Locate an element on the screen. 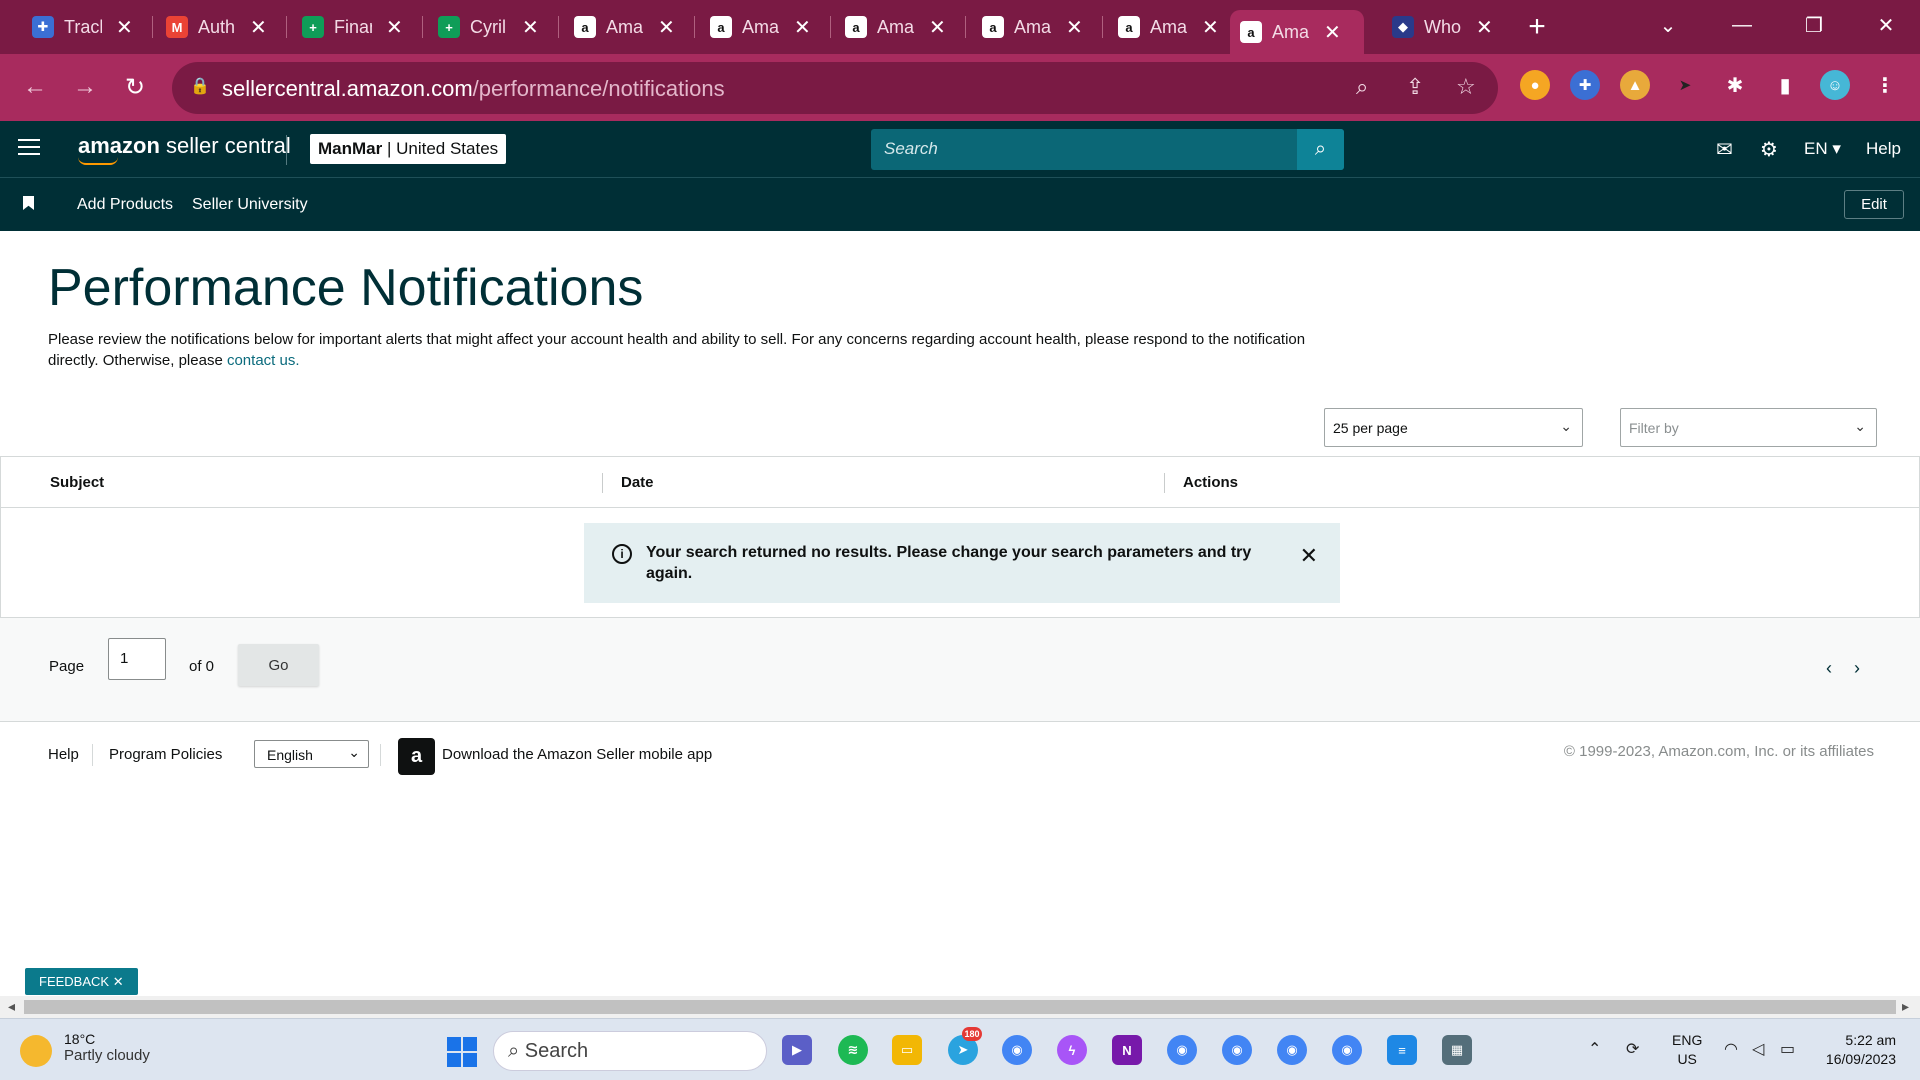  column-header-date: Date is located at coordinates (637, 482).